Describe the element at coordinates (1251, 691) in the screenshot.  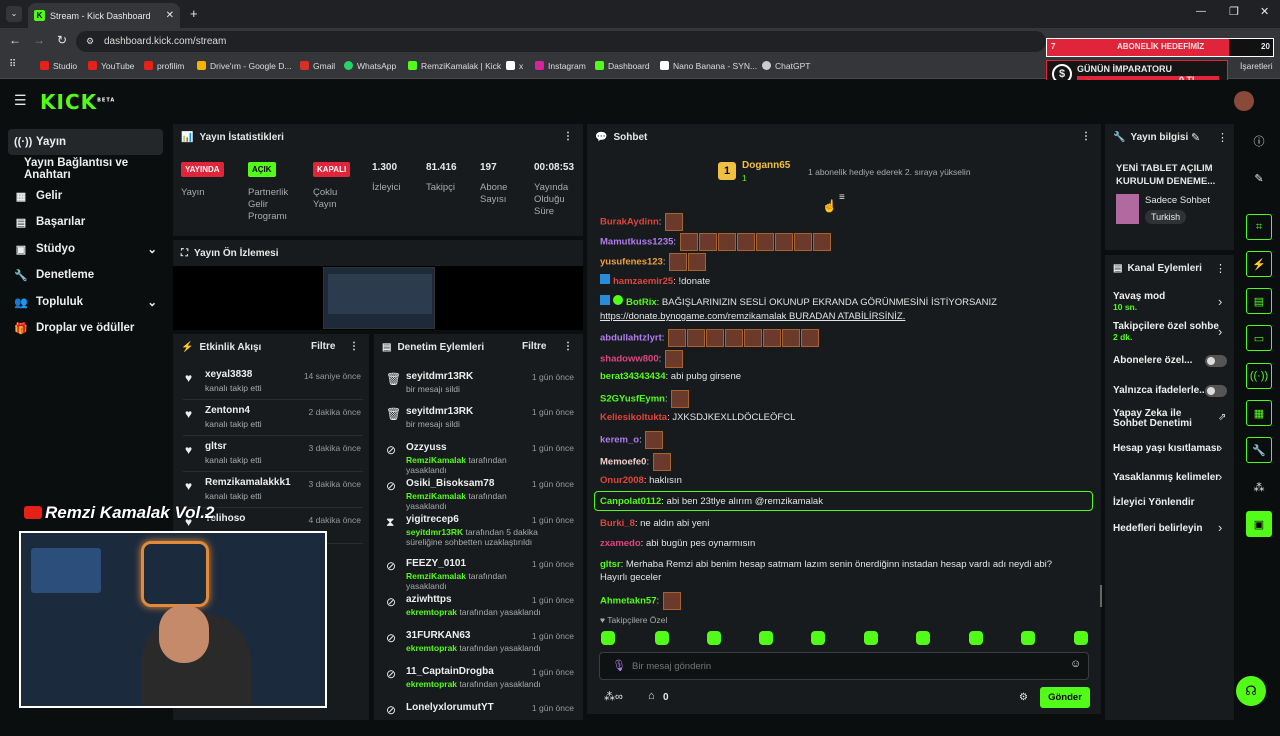
I see `support-icon: ☊` at that location.